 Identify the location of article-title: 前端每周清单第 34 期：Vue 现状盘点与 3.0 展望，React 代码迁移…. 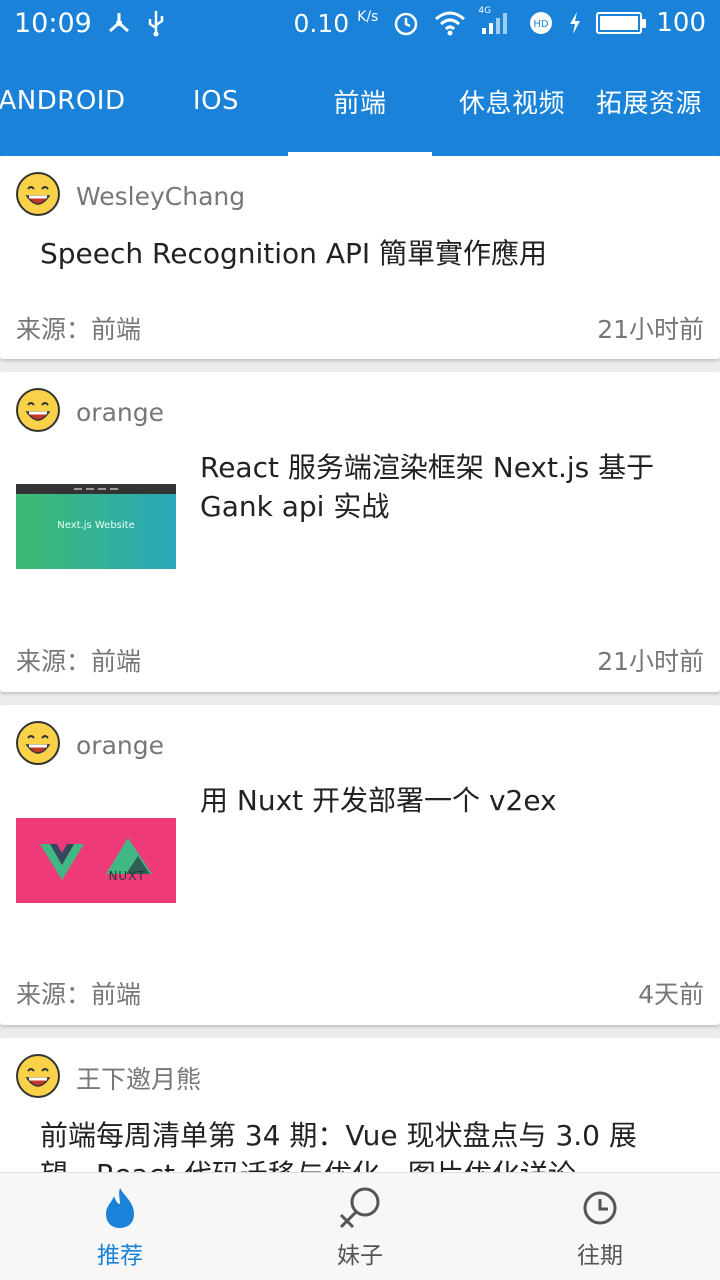
(360, 1144).